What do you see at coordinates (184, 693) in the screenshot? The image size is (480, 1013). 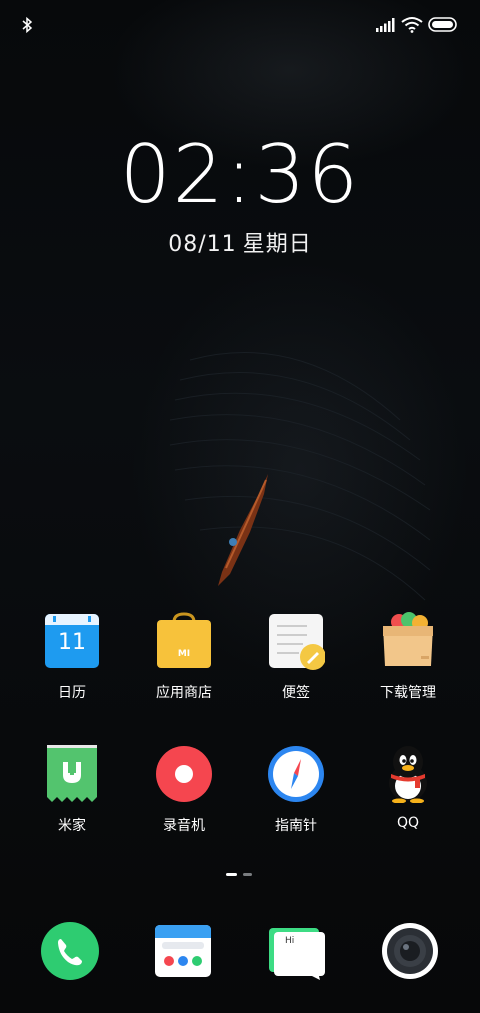 I see `app-label: 应用商店` at bounding box center [184, 693].